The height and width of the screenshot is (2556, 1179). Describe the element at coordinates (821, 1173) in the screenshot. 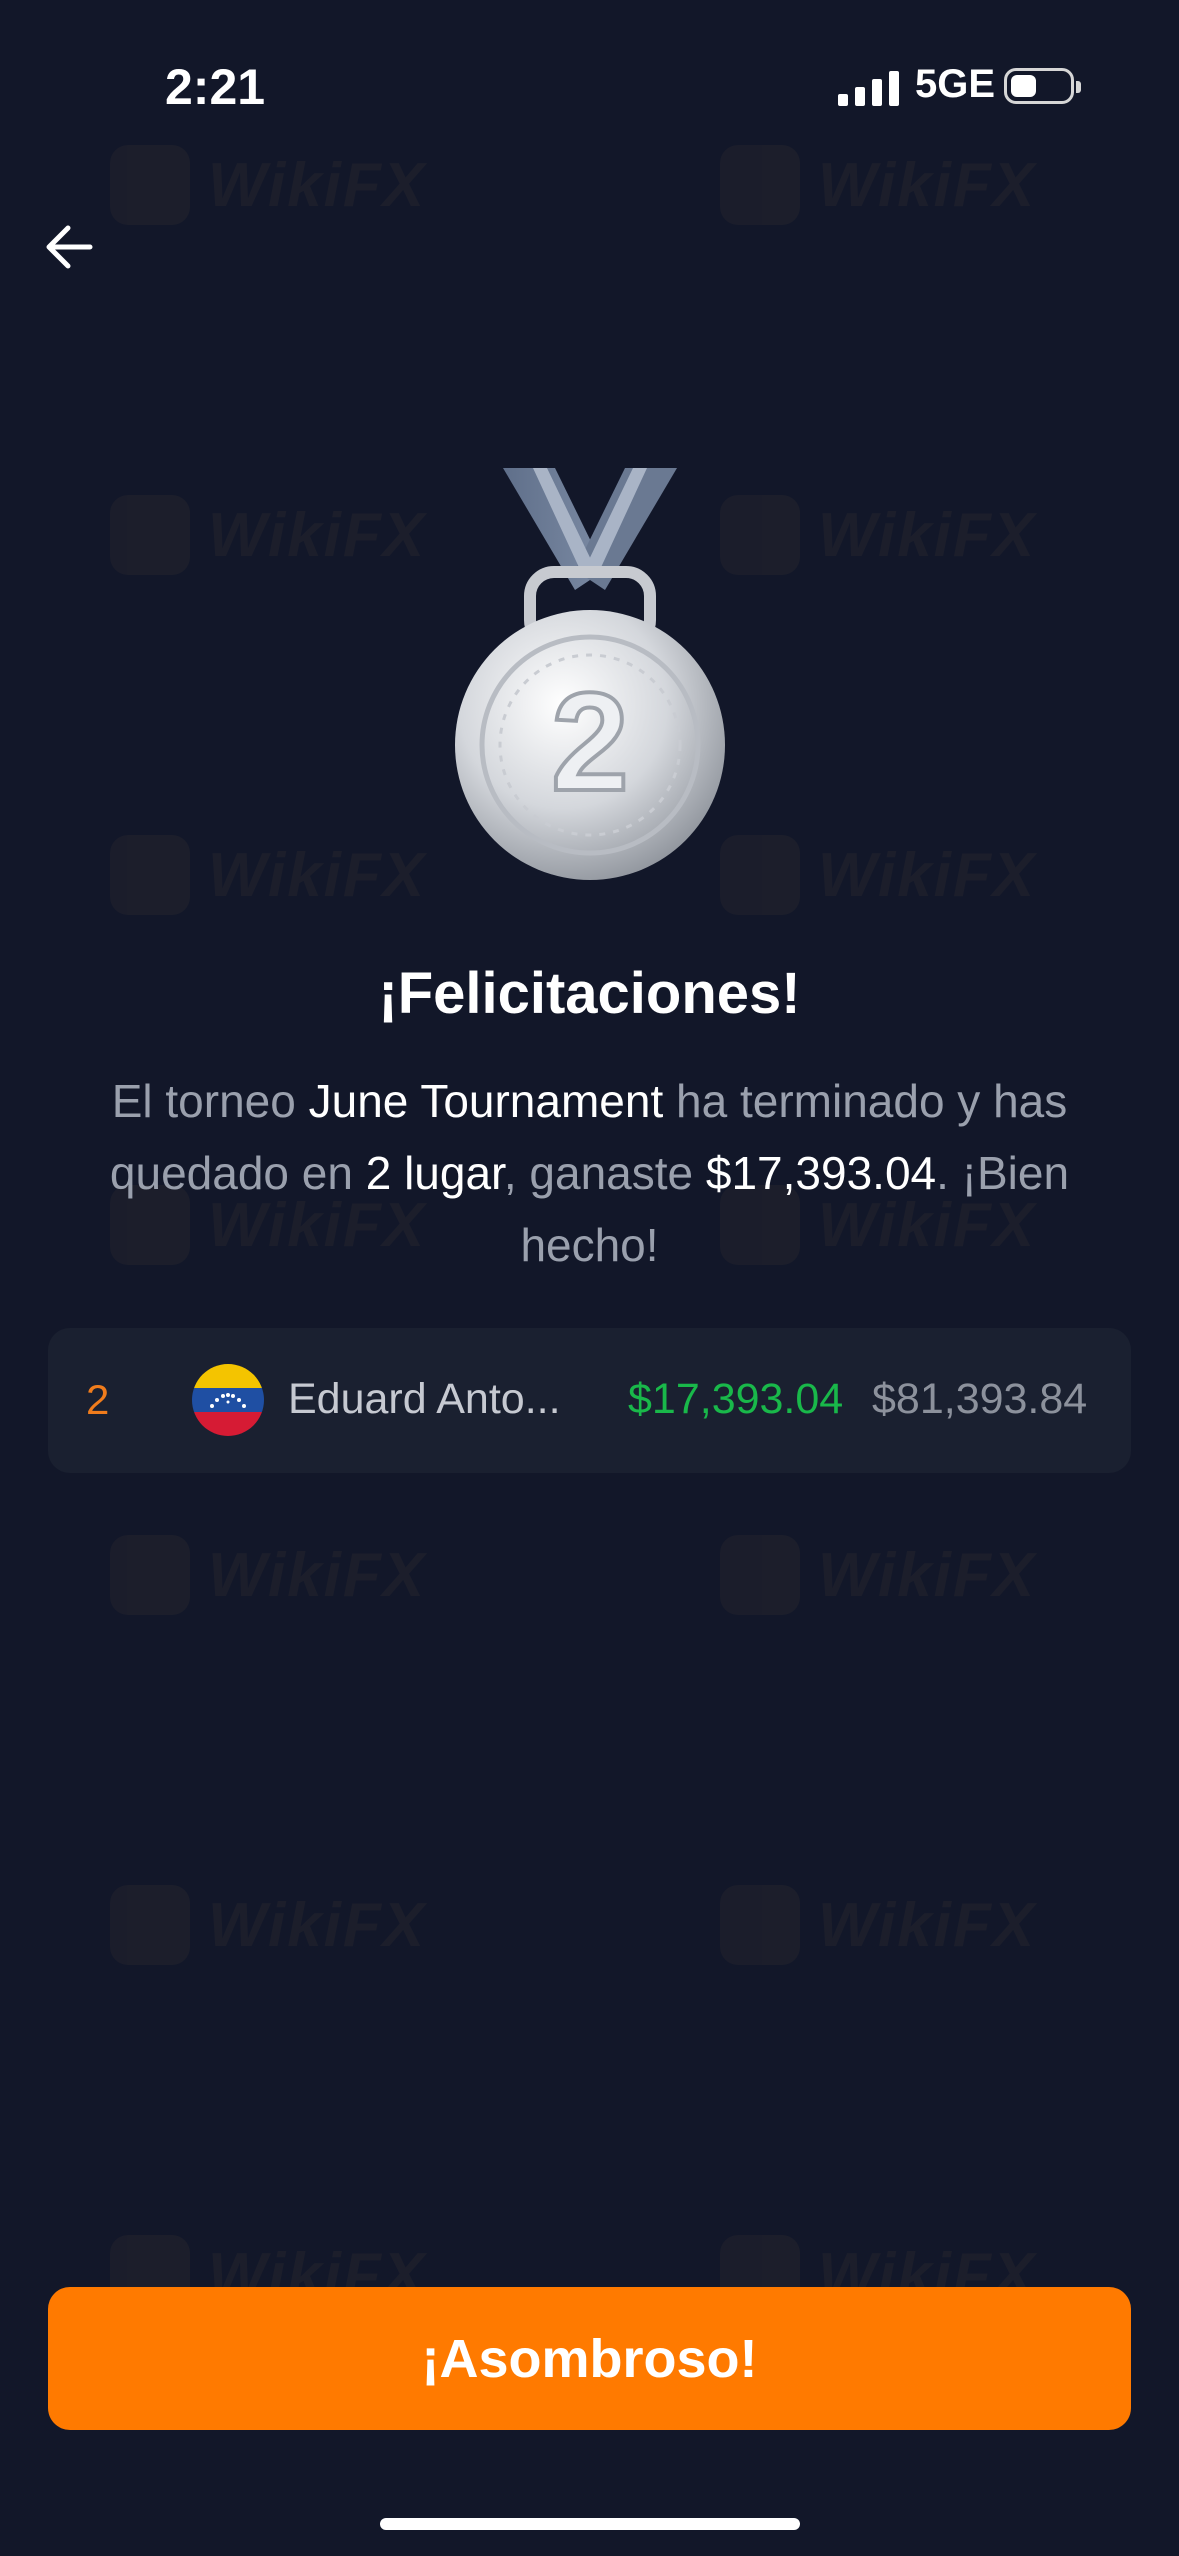

I see `prize-amount: $17,393.04` at that location.